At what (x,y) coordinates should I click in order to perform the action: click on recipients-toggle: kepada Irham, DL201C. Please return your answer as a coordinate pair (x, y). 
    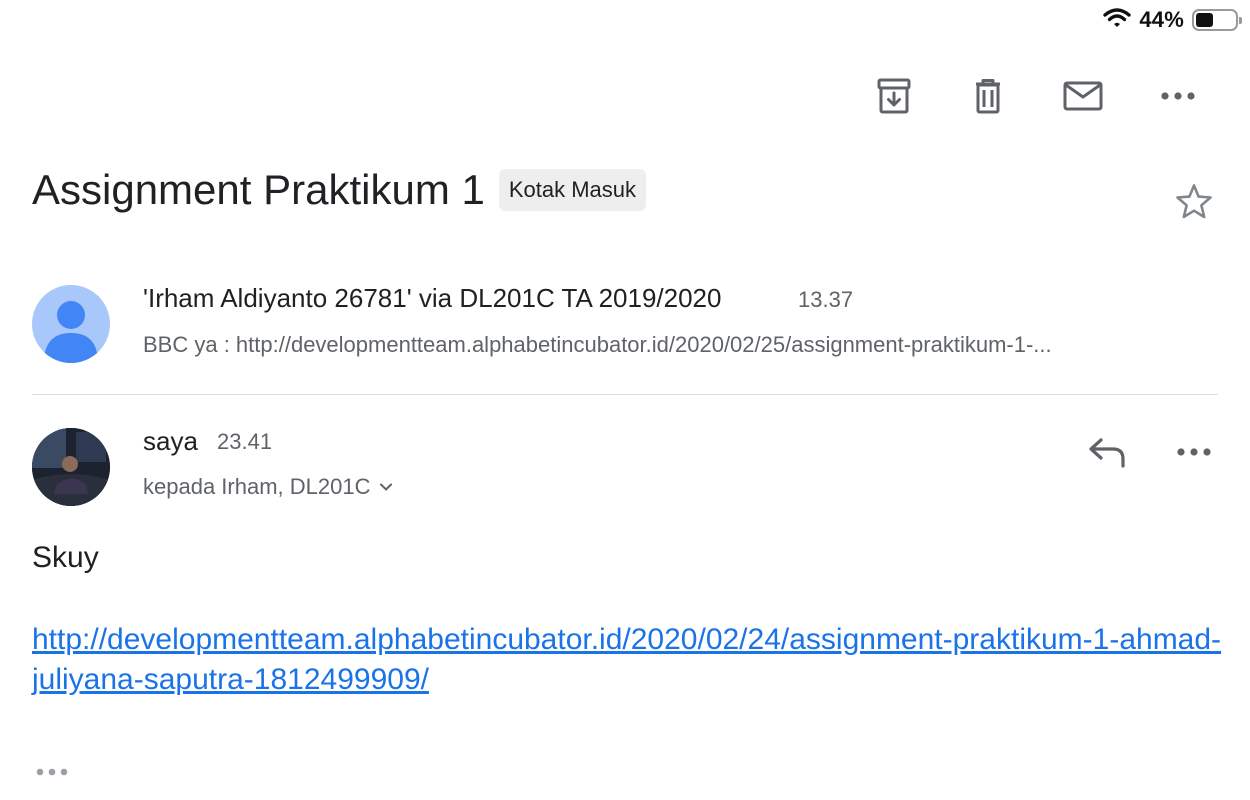
    Looking at the image, I should click on (268, 487).